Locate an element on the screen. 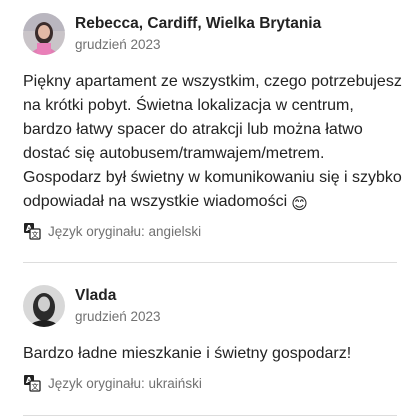 This screenshot has height=420, width=420. smiling-face-emoji-icon: 😊 is located at coordinates (299, 204).